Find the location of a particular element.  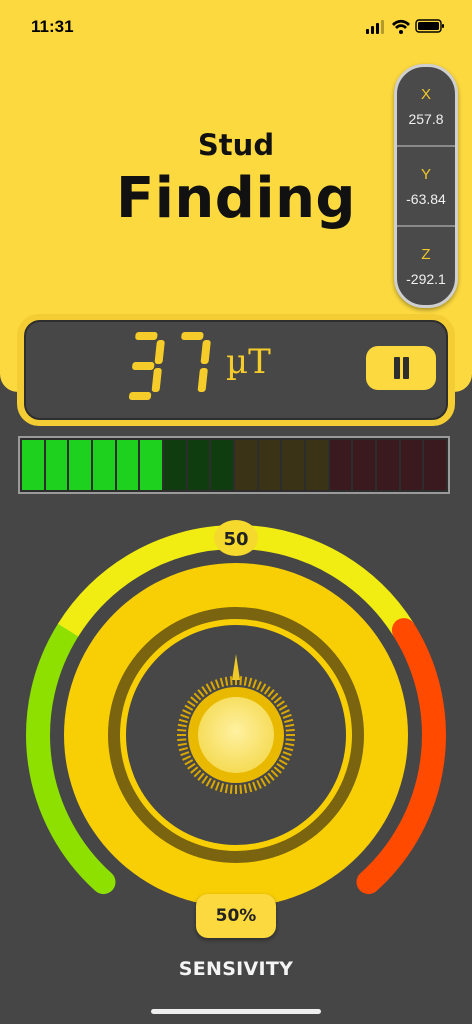

top-value-text: 50 is located at coordinates (235, 539).